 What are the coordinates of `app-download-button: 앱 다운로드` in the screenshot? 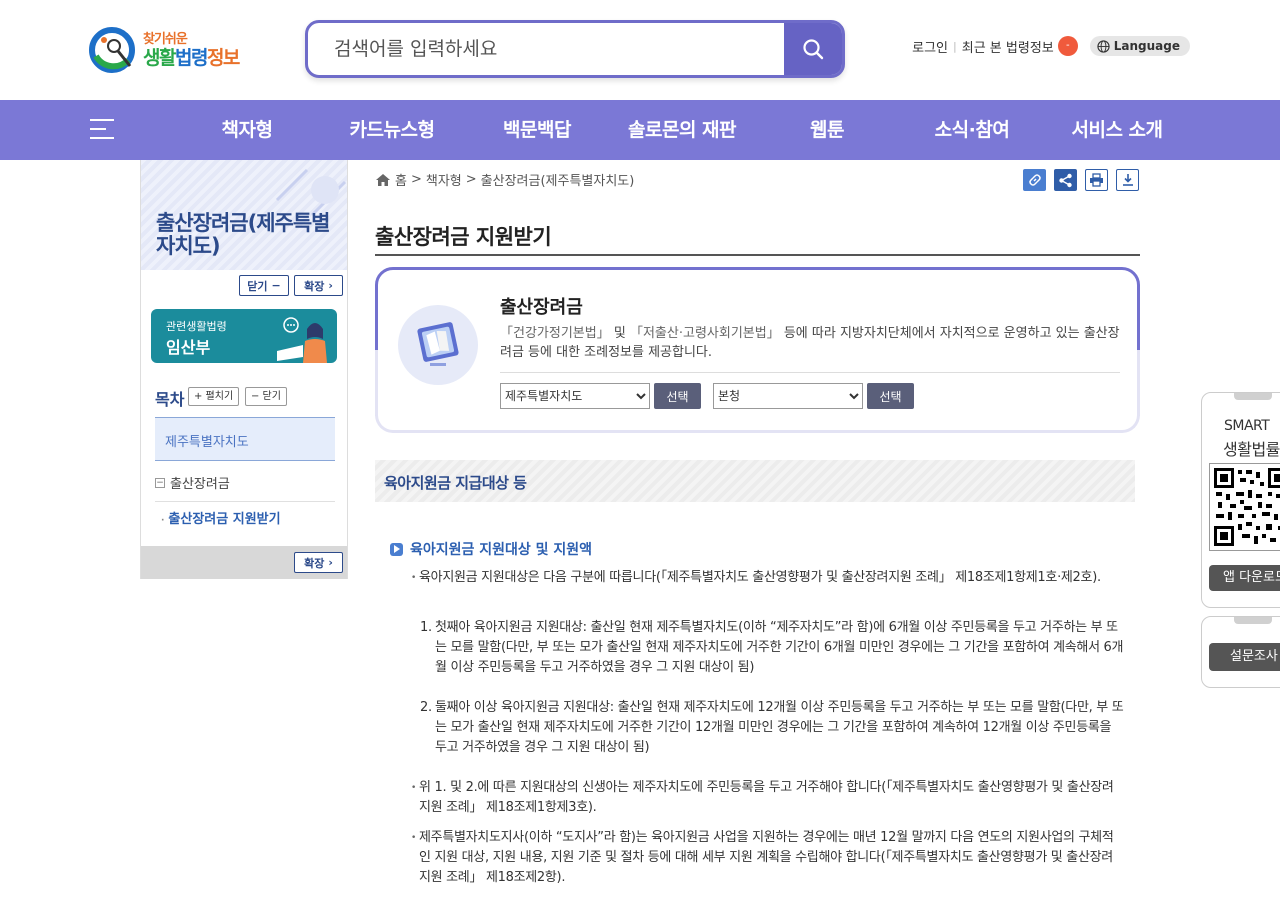 It's located at (1244, 578).